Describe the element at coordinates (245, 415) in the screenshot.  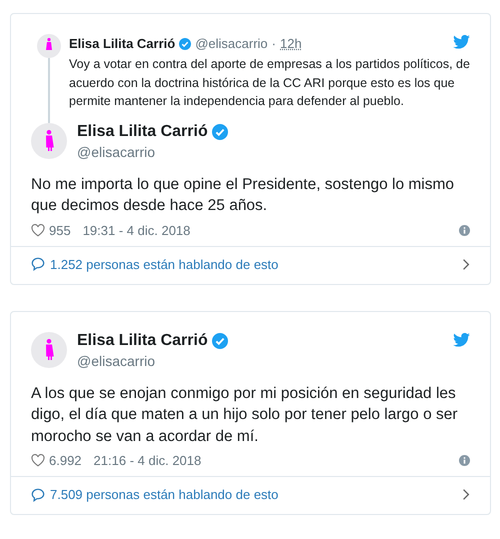
I see `tweet-text: A los que se enojan conmigo por mi posición en seguridad les digo, el día que maten a un hijo solo por tener pelo largo o ser morocho se van a acordar de mí.` at that location.